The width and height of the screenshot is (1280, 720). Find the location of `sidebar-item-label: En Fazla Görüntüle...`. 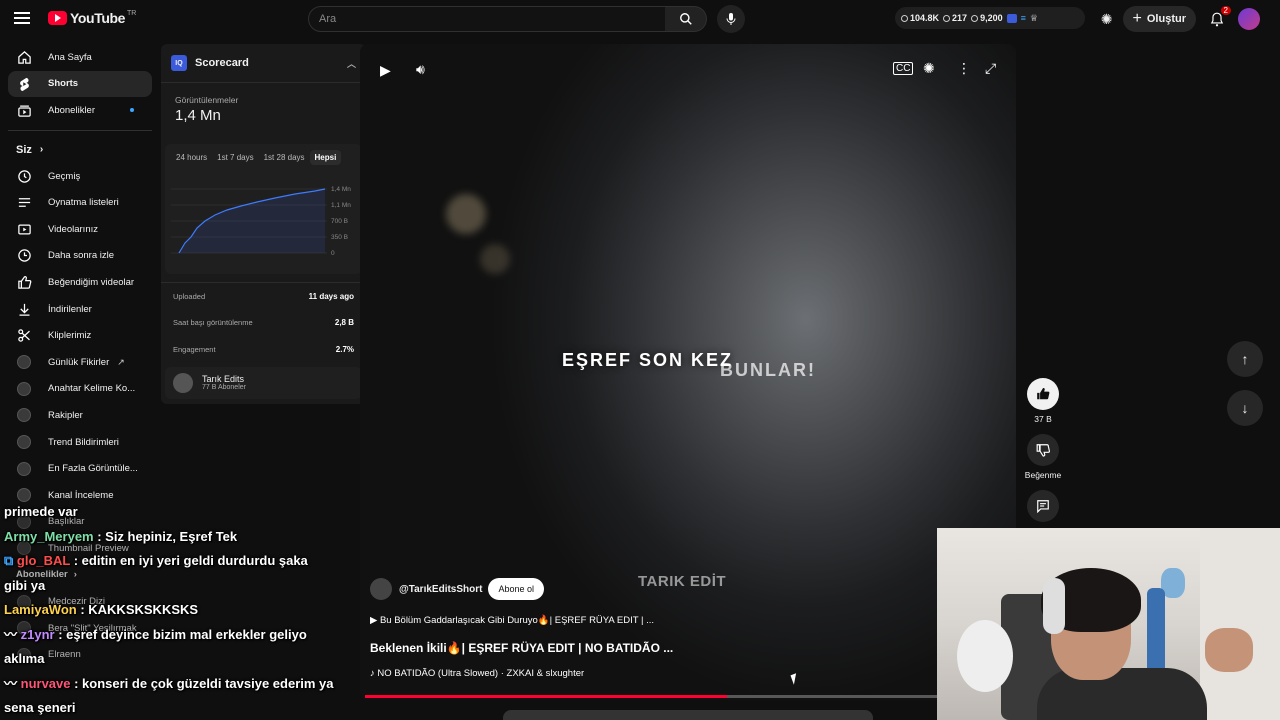

sidebar-item-label: En Fazla Görüntüle... is located at coordinates (93, 469).